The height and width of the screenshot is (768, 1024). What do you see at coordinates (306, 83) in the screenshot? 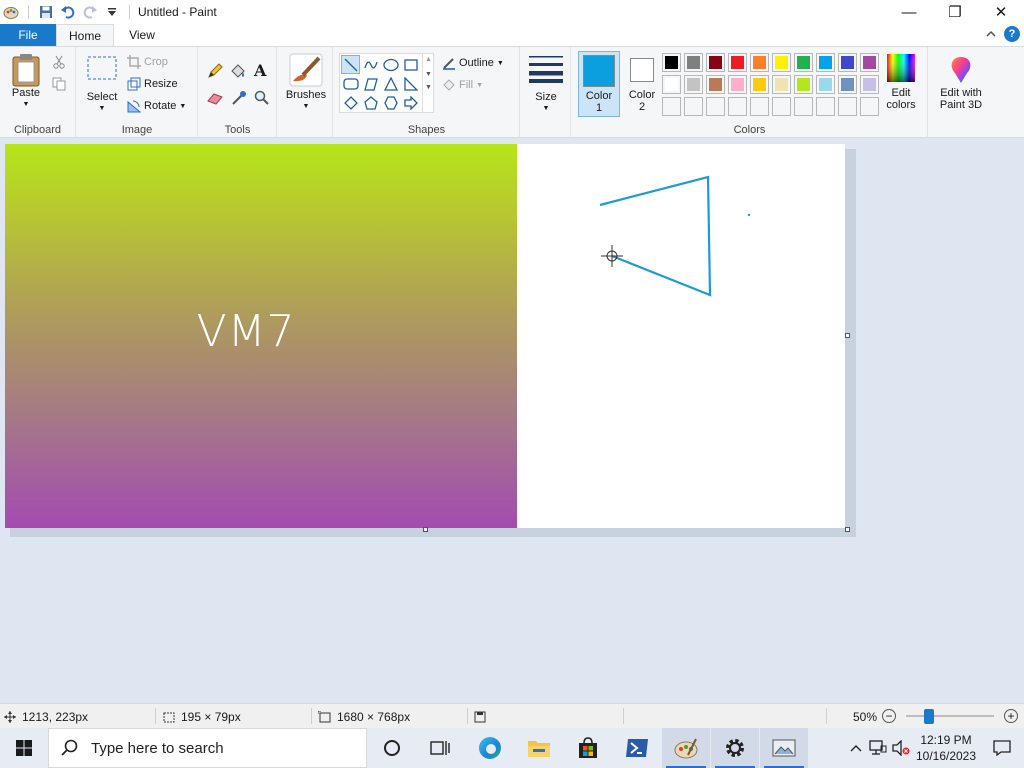
I see `brushes-button: Brushes ▼` at bounding box center [306, 83].